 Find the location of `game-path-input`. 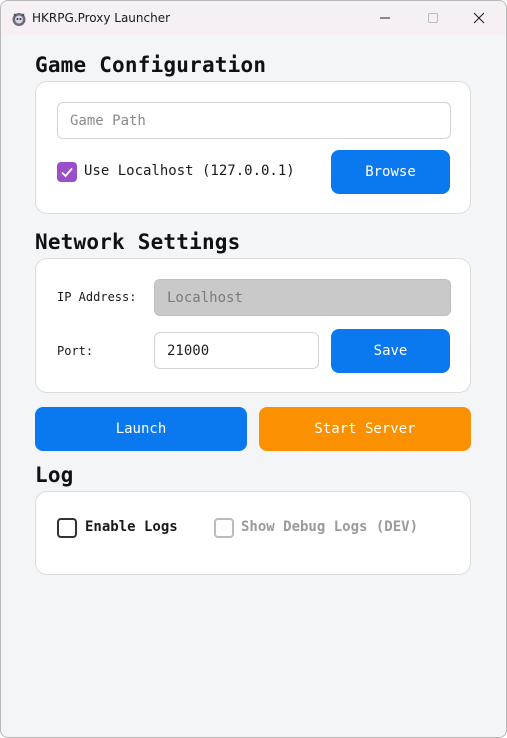

game-path-input is located at coordinates (254, 120).